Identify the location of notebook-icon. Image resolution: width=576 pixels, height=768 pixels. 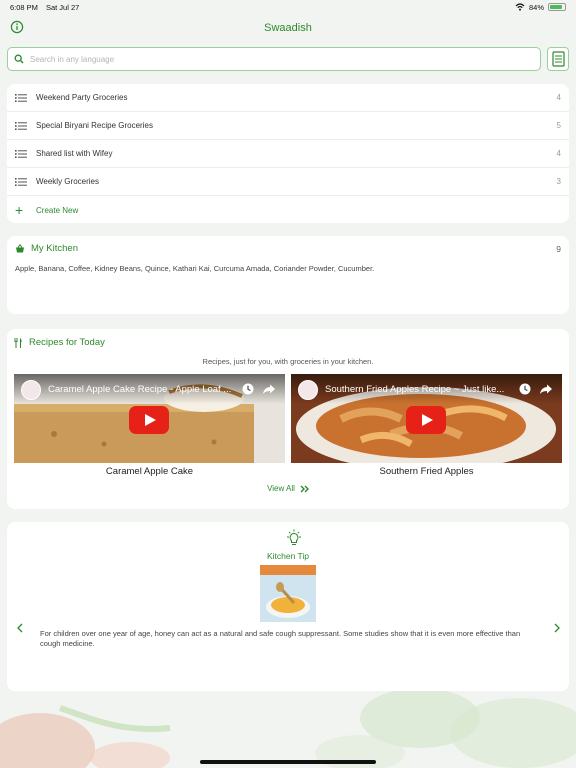
(558, 59).